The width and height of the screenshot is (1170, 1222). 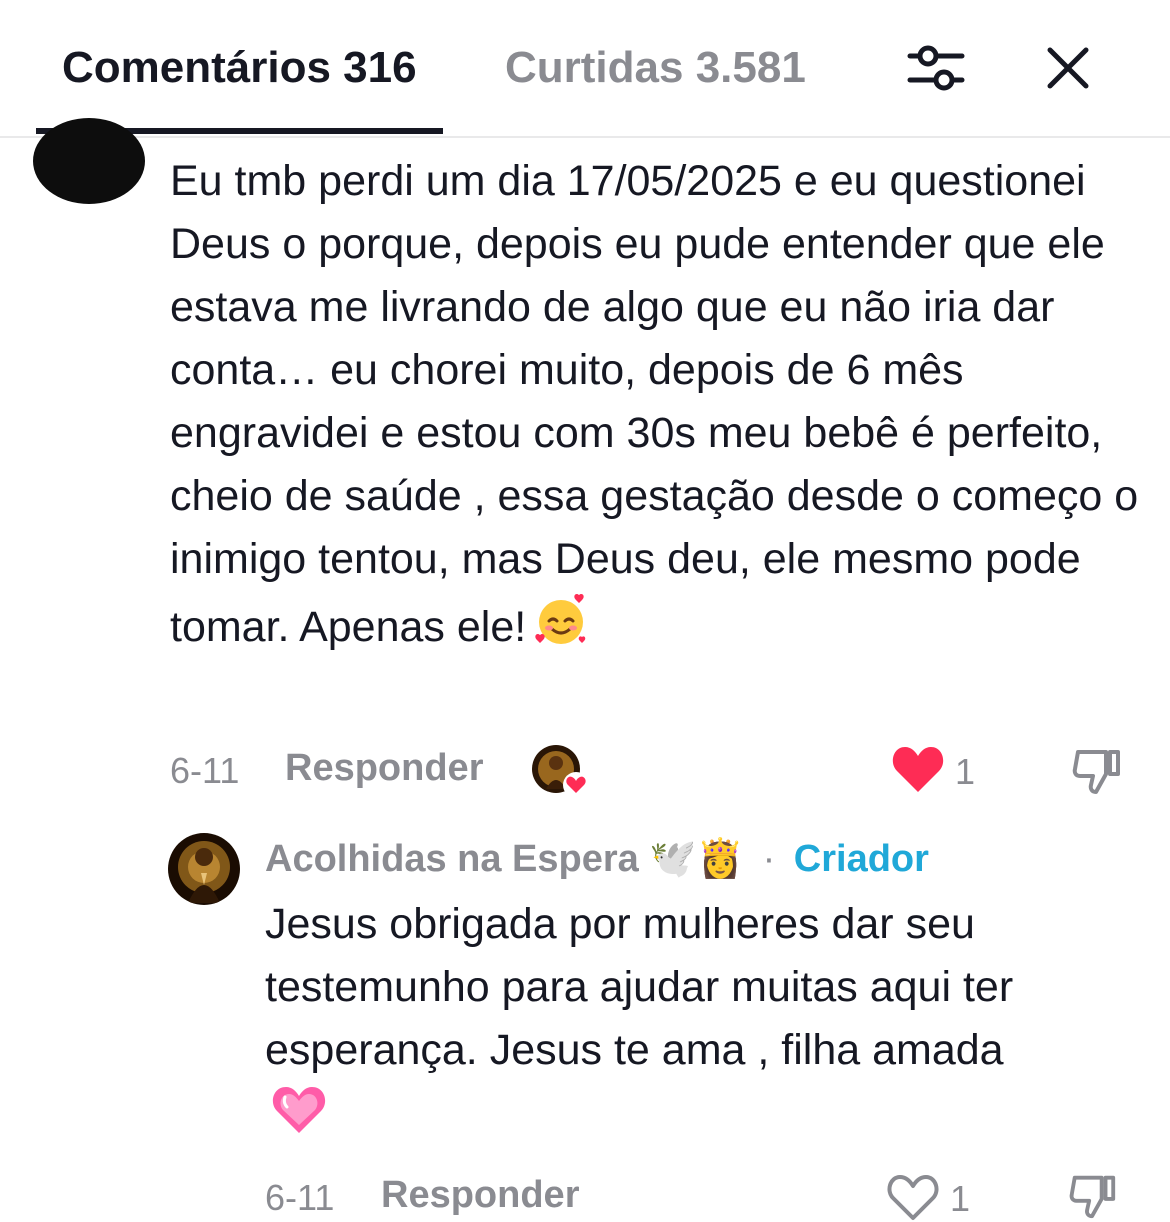 What do you see at coordinates (239, 68) in the screenshot?
I see `tab-comments: Comentários 316` at bounding box center [239, 68].